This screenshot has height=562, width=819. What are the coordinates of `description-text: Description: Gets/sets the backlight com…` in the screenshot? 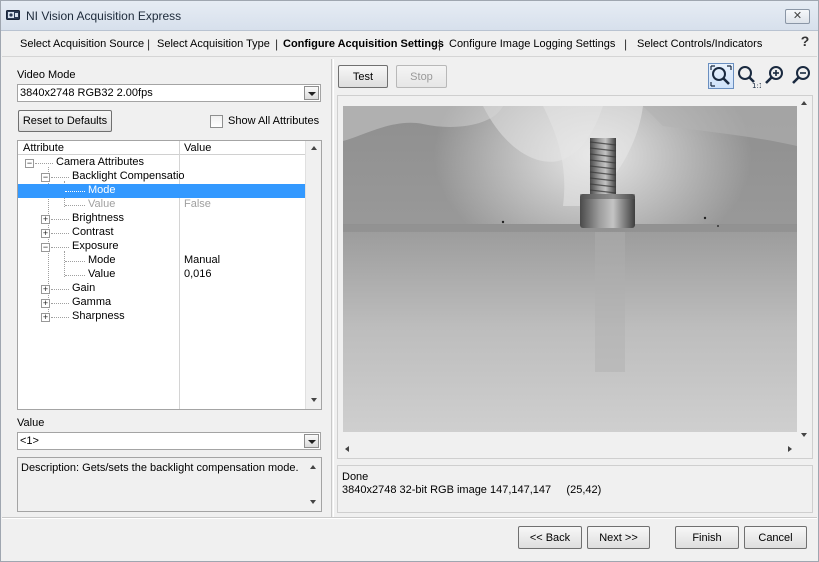 It's located at (160, 468).